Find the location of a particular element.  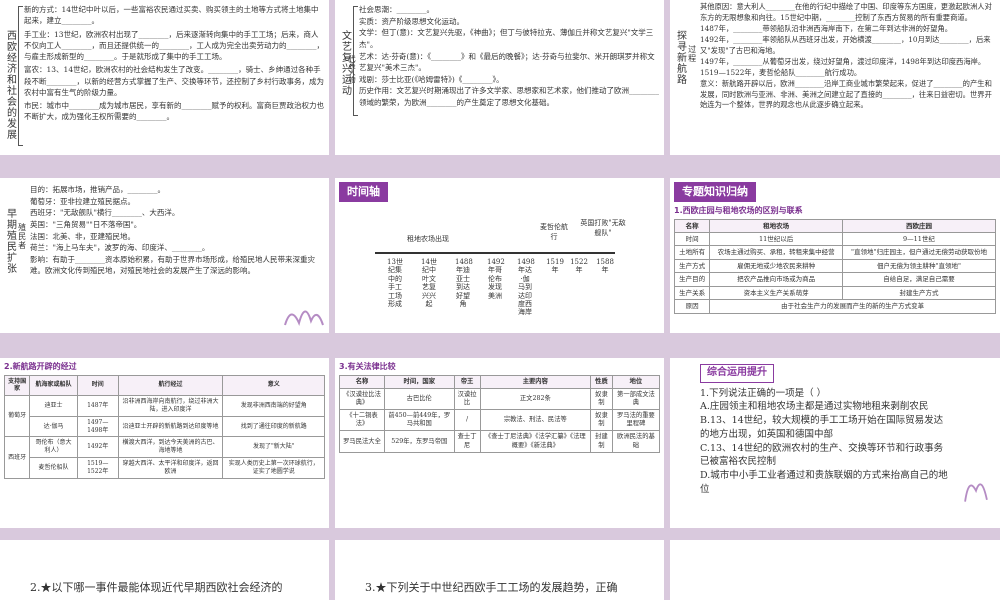

text-line: 1487年，________带领船队沿非洲西海岸南下，在第二年到达非洲的好望角。 is located at coordinates (826, 28).